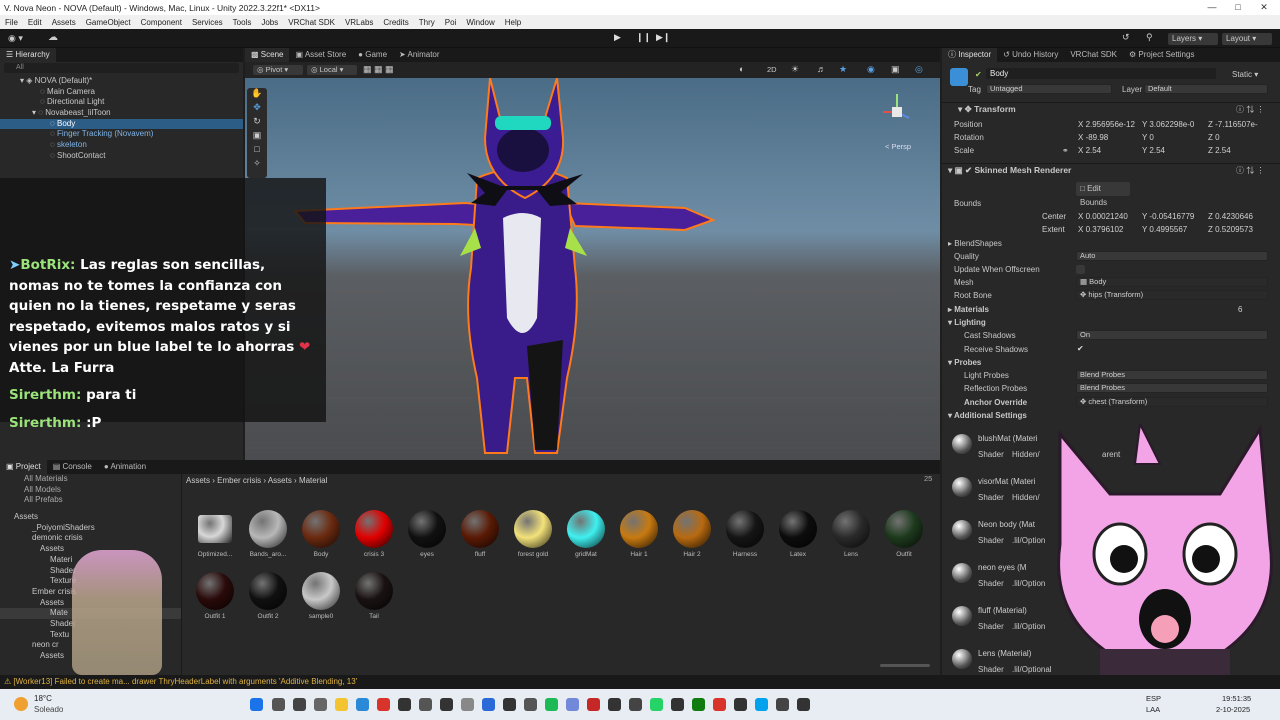  Describe the element at coordinates (257, 95) in the screenshot. I see `hand-tool-icon: ✋` at that location.